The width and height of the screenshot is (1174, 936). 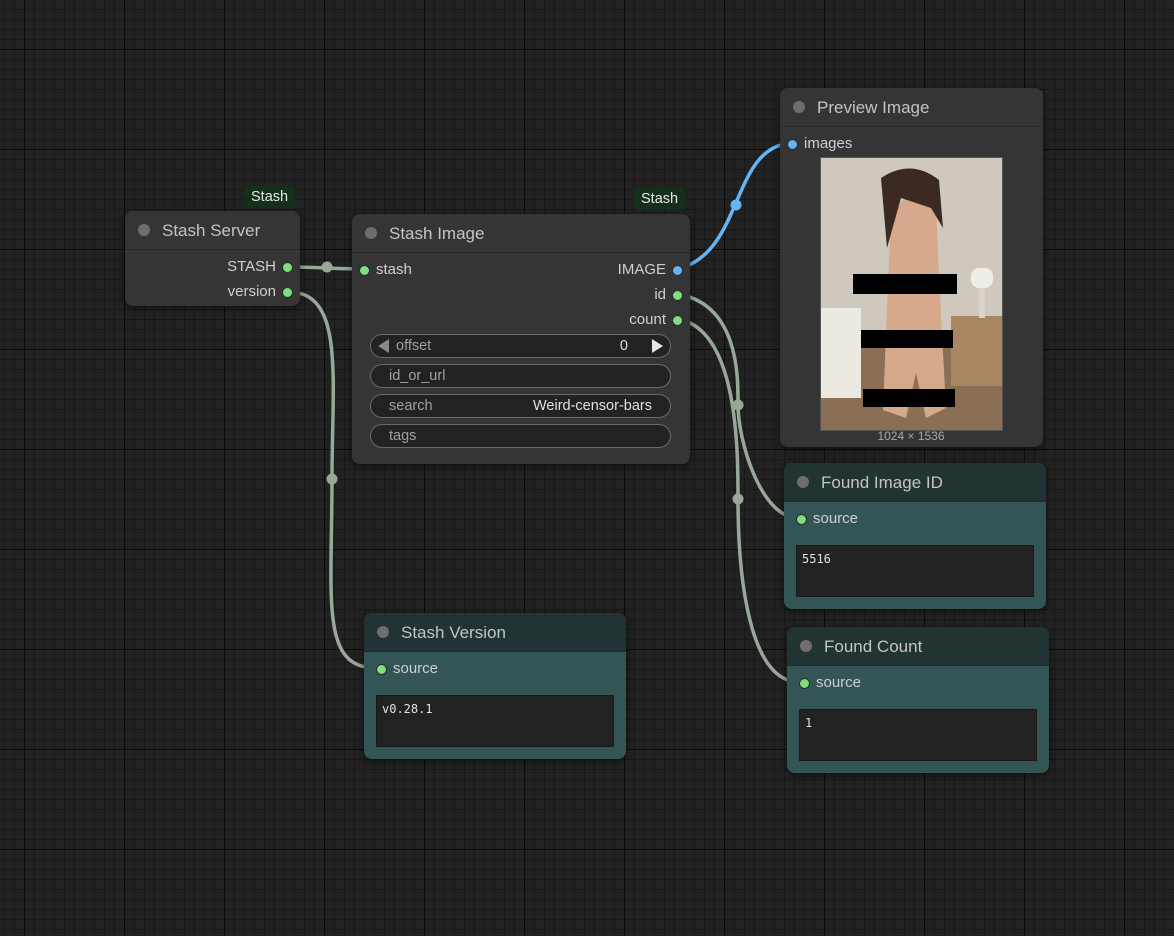 What do you see at coordinates (212, 258) in the screenshot?
I see `stash-server-node: Stash Server STASH version` at bounding box center [212, 258].